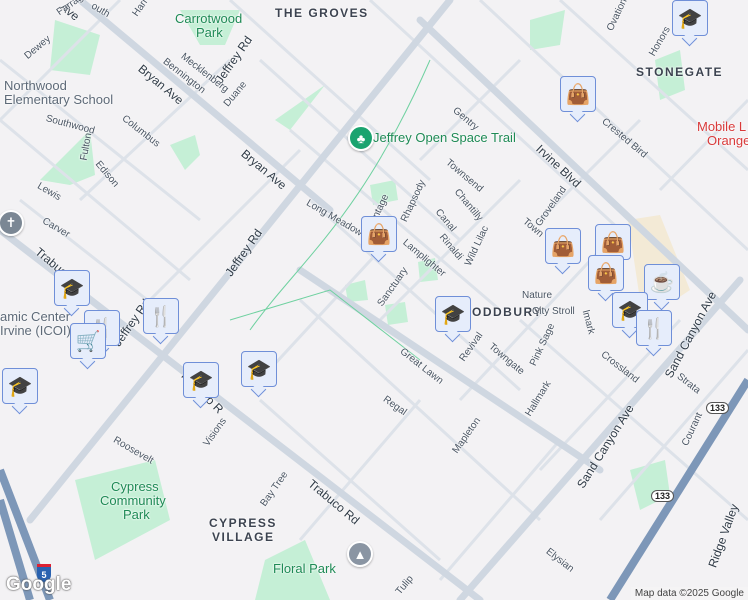 The height and width of the screenshot is (600, 748). Describe the element at coordinates (650, 485) in the screenshot. I see `park-east` at that location.